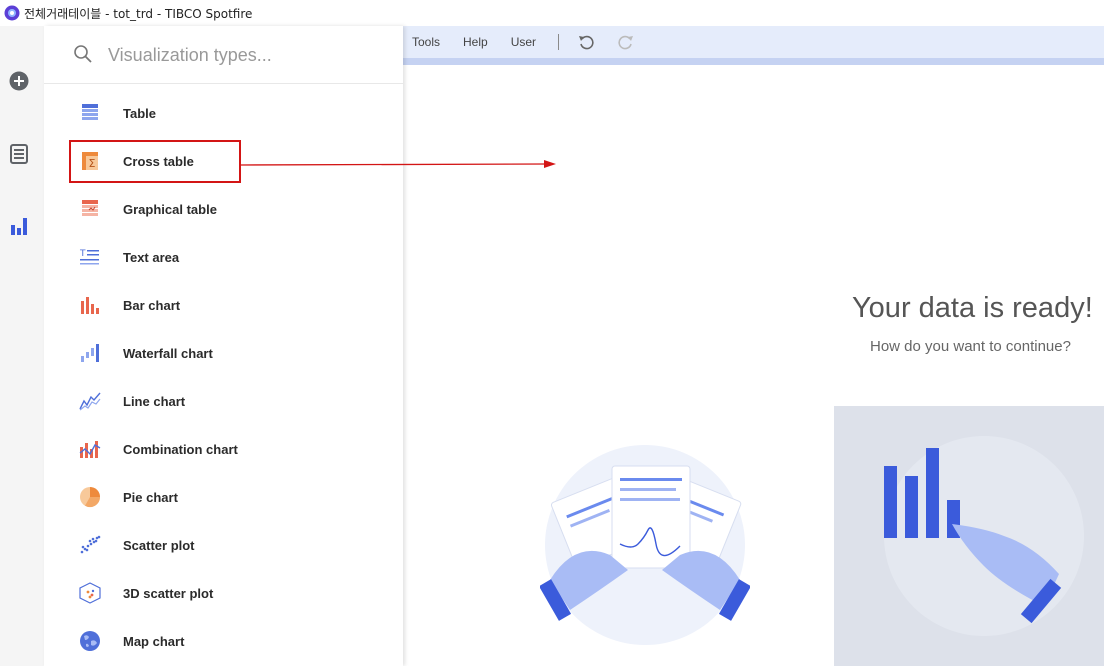 The width and height of the screenshot is (1104, 666). Describe the element at coordinates (90, 449) in the screenshot. I see `combination-chart-icon` at that location.